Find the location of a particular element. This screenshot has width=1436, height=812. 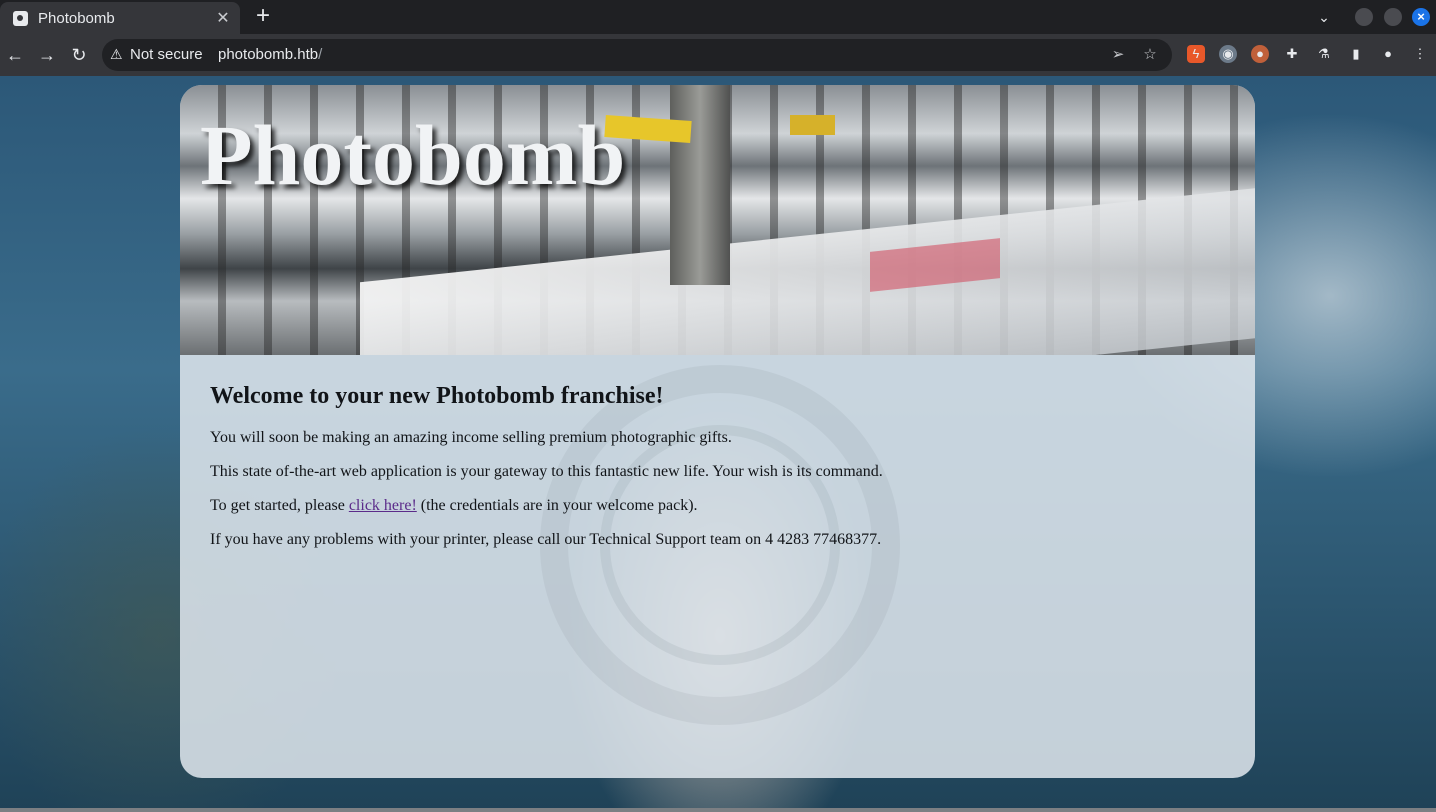

tab-close-icon: ✕ is located at coordinates (223, 18).